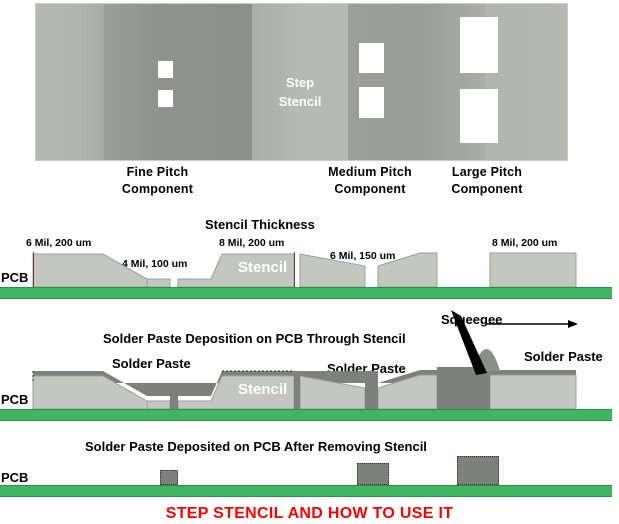 The height and width of the screenshot is (524, 619). I want to click on band-dark-fine, so click(178, 82).